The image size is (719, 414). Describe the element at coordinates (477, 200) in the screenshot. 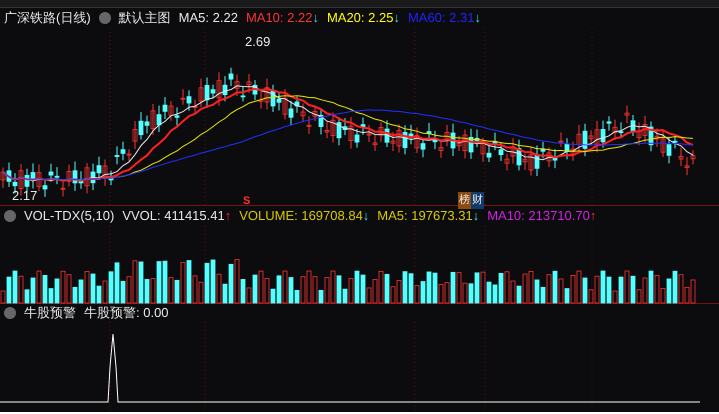

I see `news-badge: 财` at that location.